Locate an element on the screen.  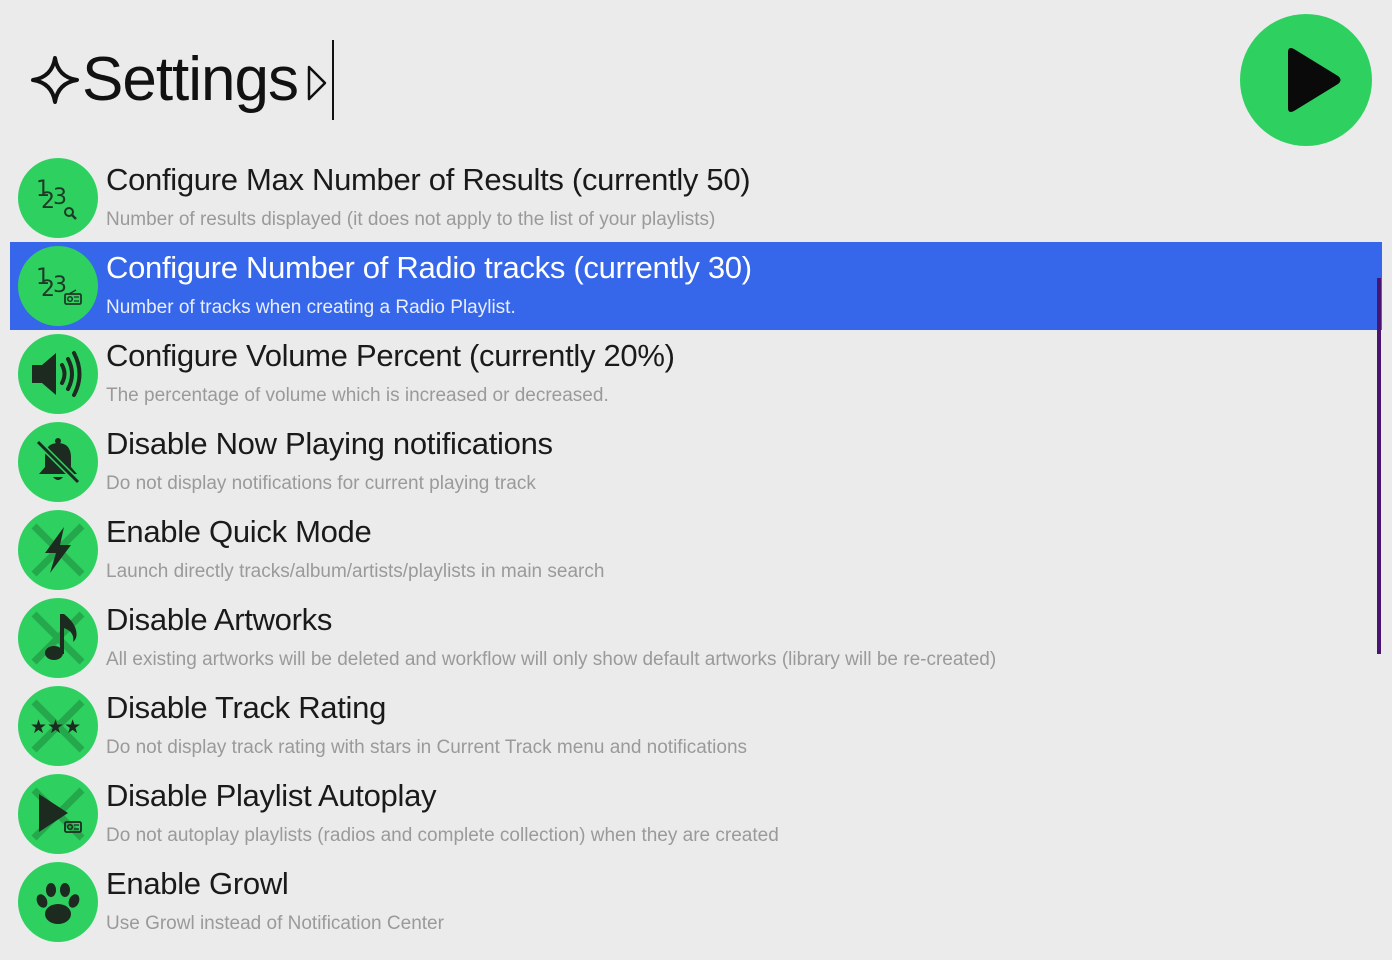
result-title: Enable Growl is located at coordinates (197, 883).